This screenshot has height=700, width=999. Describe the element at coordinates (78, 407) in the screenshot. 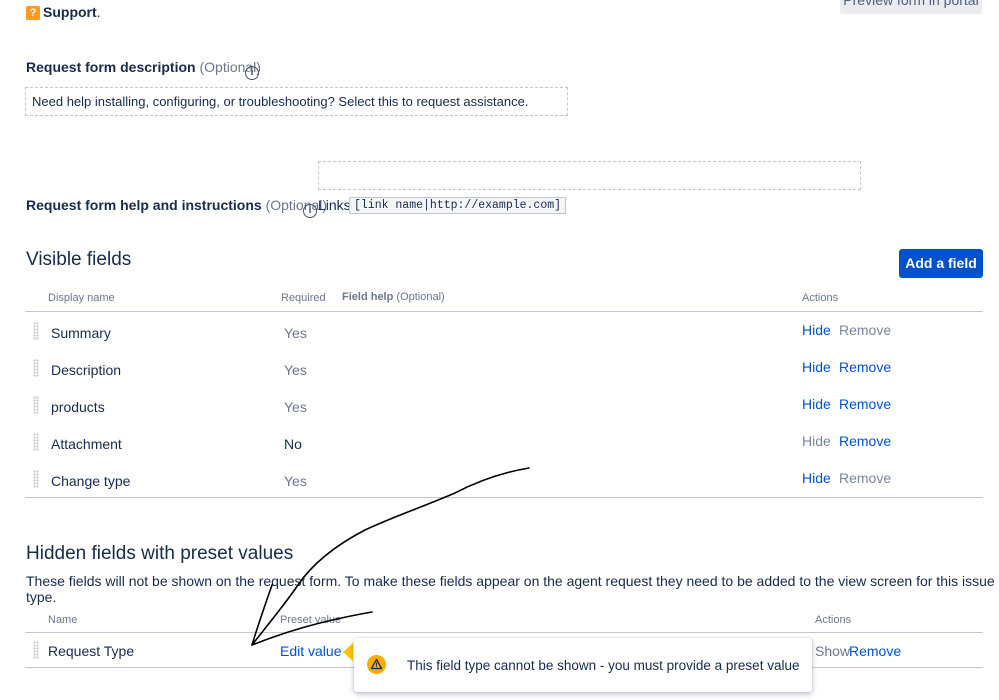

I see `field-name: products` at that location.